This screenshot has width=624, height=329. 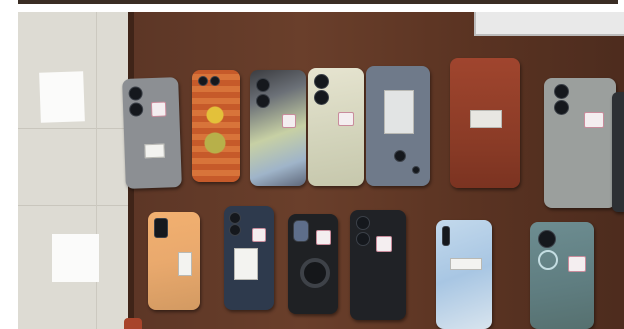 I want to click on phone-iridescent, so click(x=278, y=128).